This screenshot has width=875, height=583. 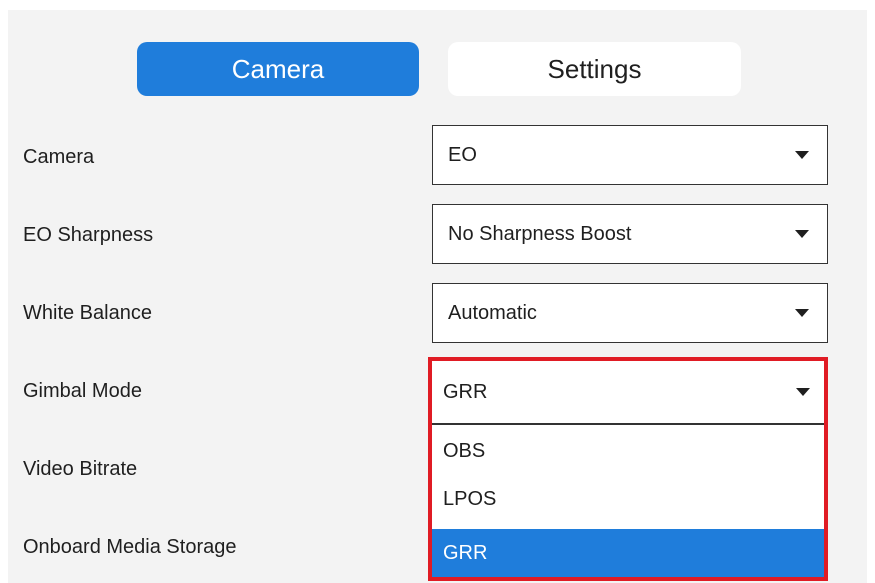 What do you see at coordinates (630, 313) in the screenshot?
I see `white-balance-select: Automatic` at bounding box center [630, 313].